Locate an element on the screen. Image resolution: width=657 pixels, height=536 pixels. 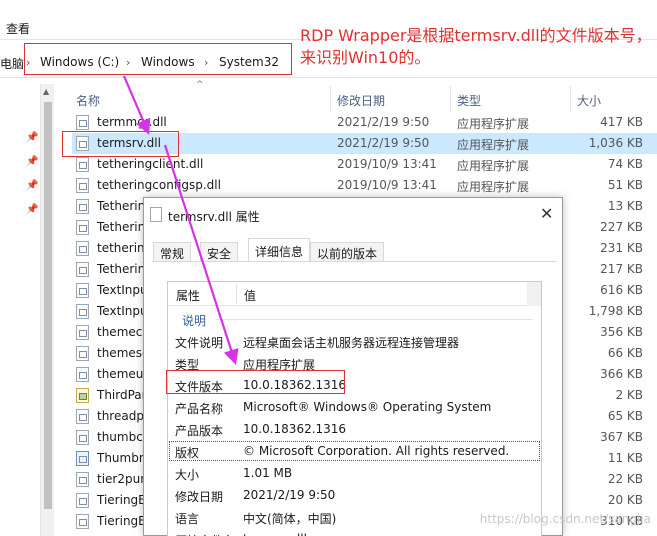
scroll-up-icon: ▲ is located at coordinates (46, 91).